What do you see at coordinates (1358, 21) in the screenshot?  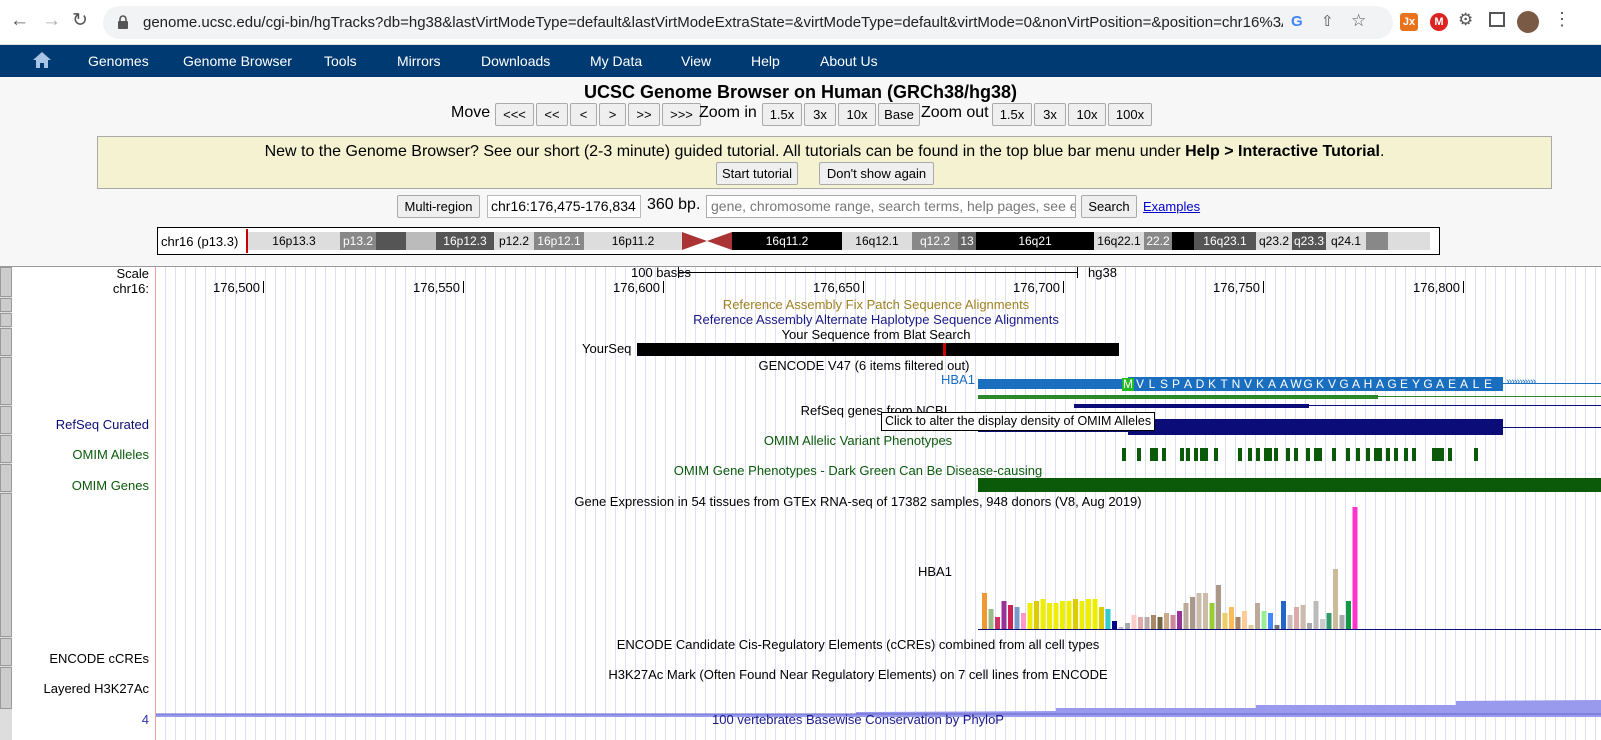 I see `bookmark-star-icon: ☆` at bounding box center [1358, 21].